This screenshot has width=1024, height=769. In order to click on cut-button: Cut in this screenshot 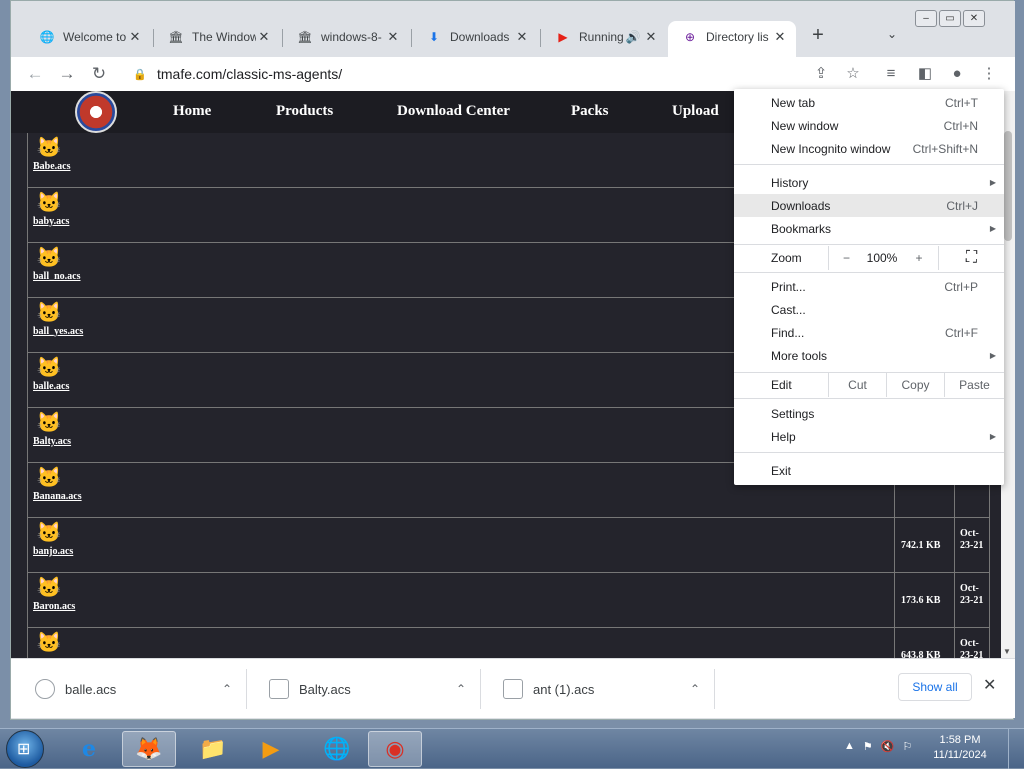, I will do `click(857, 385)`.